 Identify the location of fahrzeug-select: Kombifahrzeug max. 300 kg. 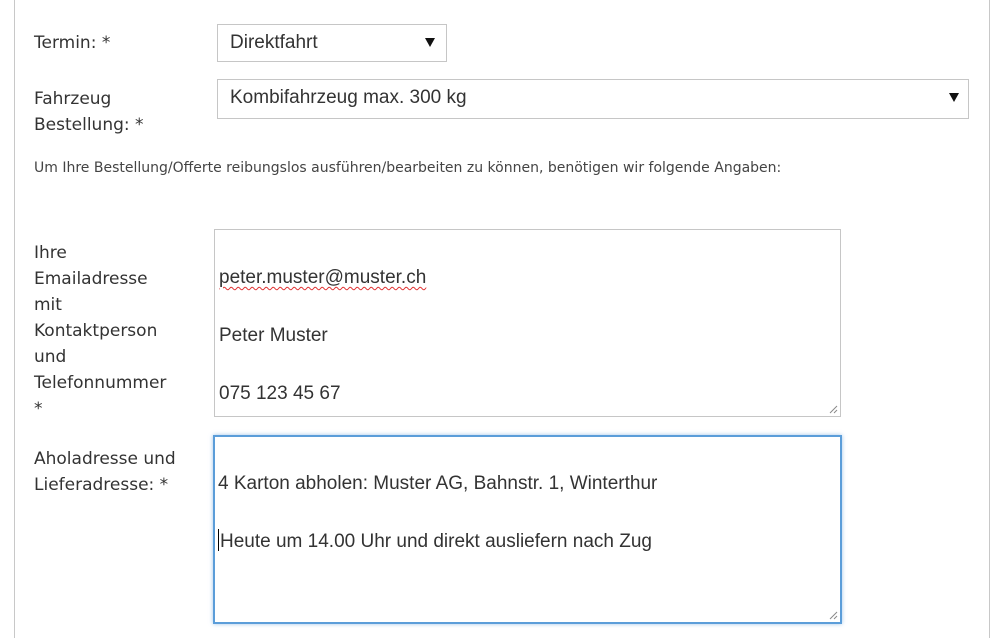
(593, 99).